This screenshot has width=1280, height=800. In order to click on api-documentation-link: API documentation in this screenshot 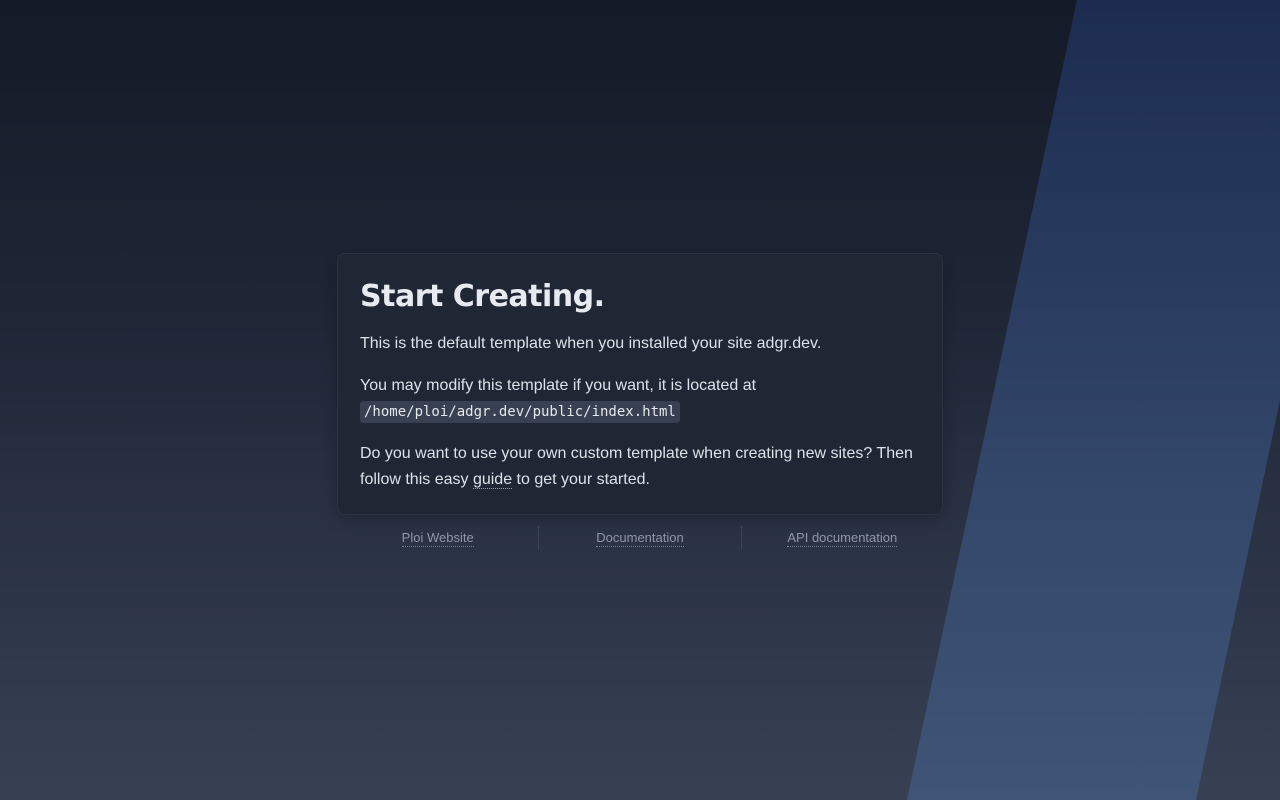, I will do `click(842, 538)`.